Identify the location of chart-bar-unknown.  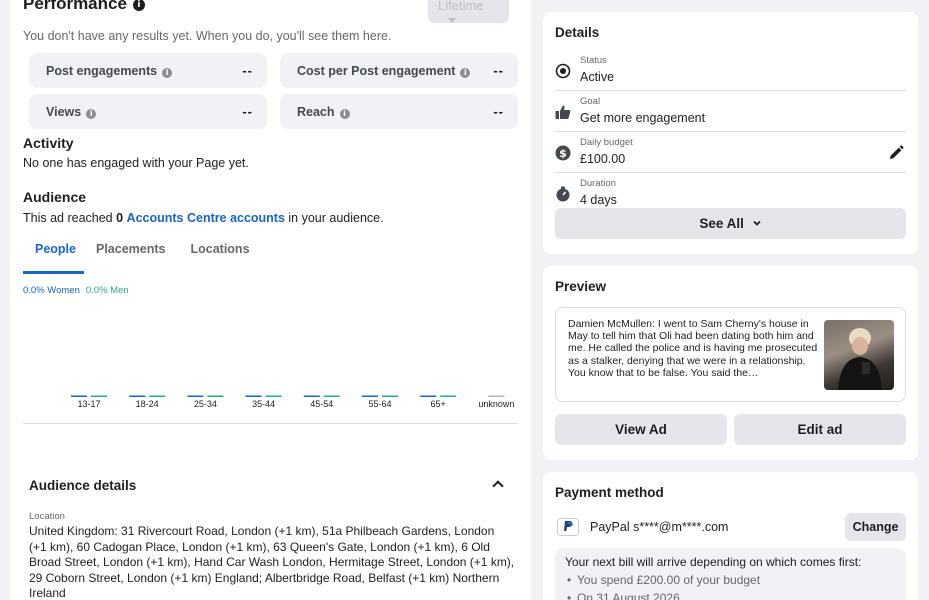
(496, 396).